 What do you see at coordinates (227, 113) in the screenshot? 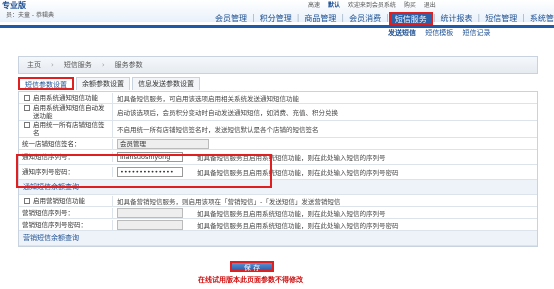
I see `row-desc: 启动该选项后，会员积分变动时自动发送通知短信，如消费、充值、积分兑换` at bounding box center [227, 113].